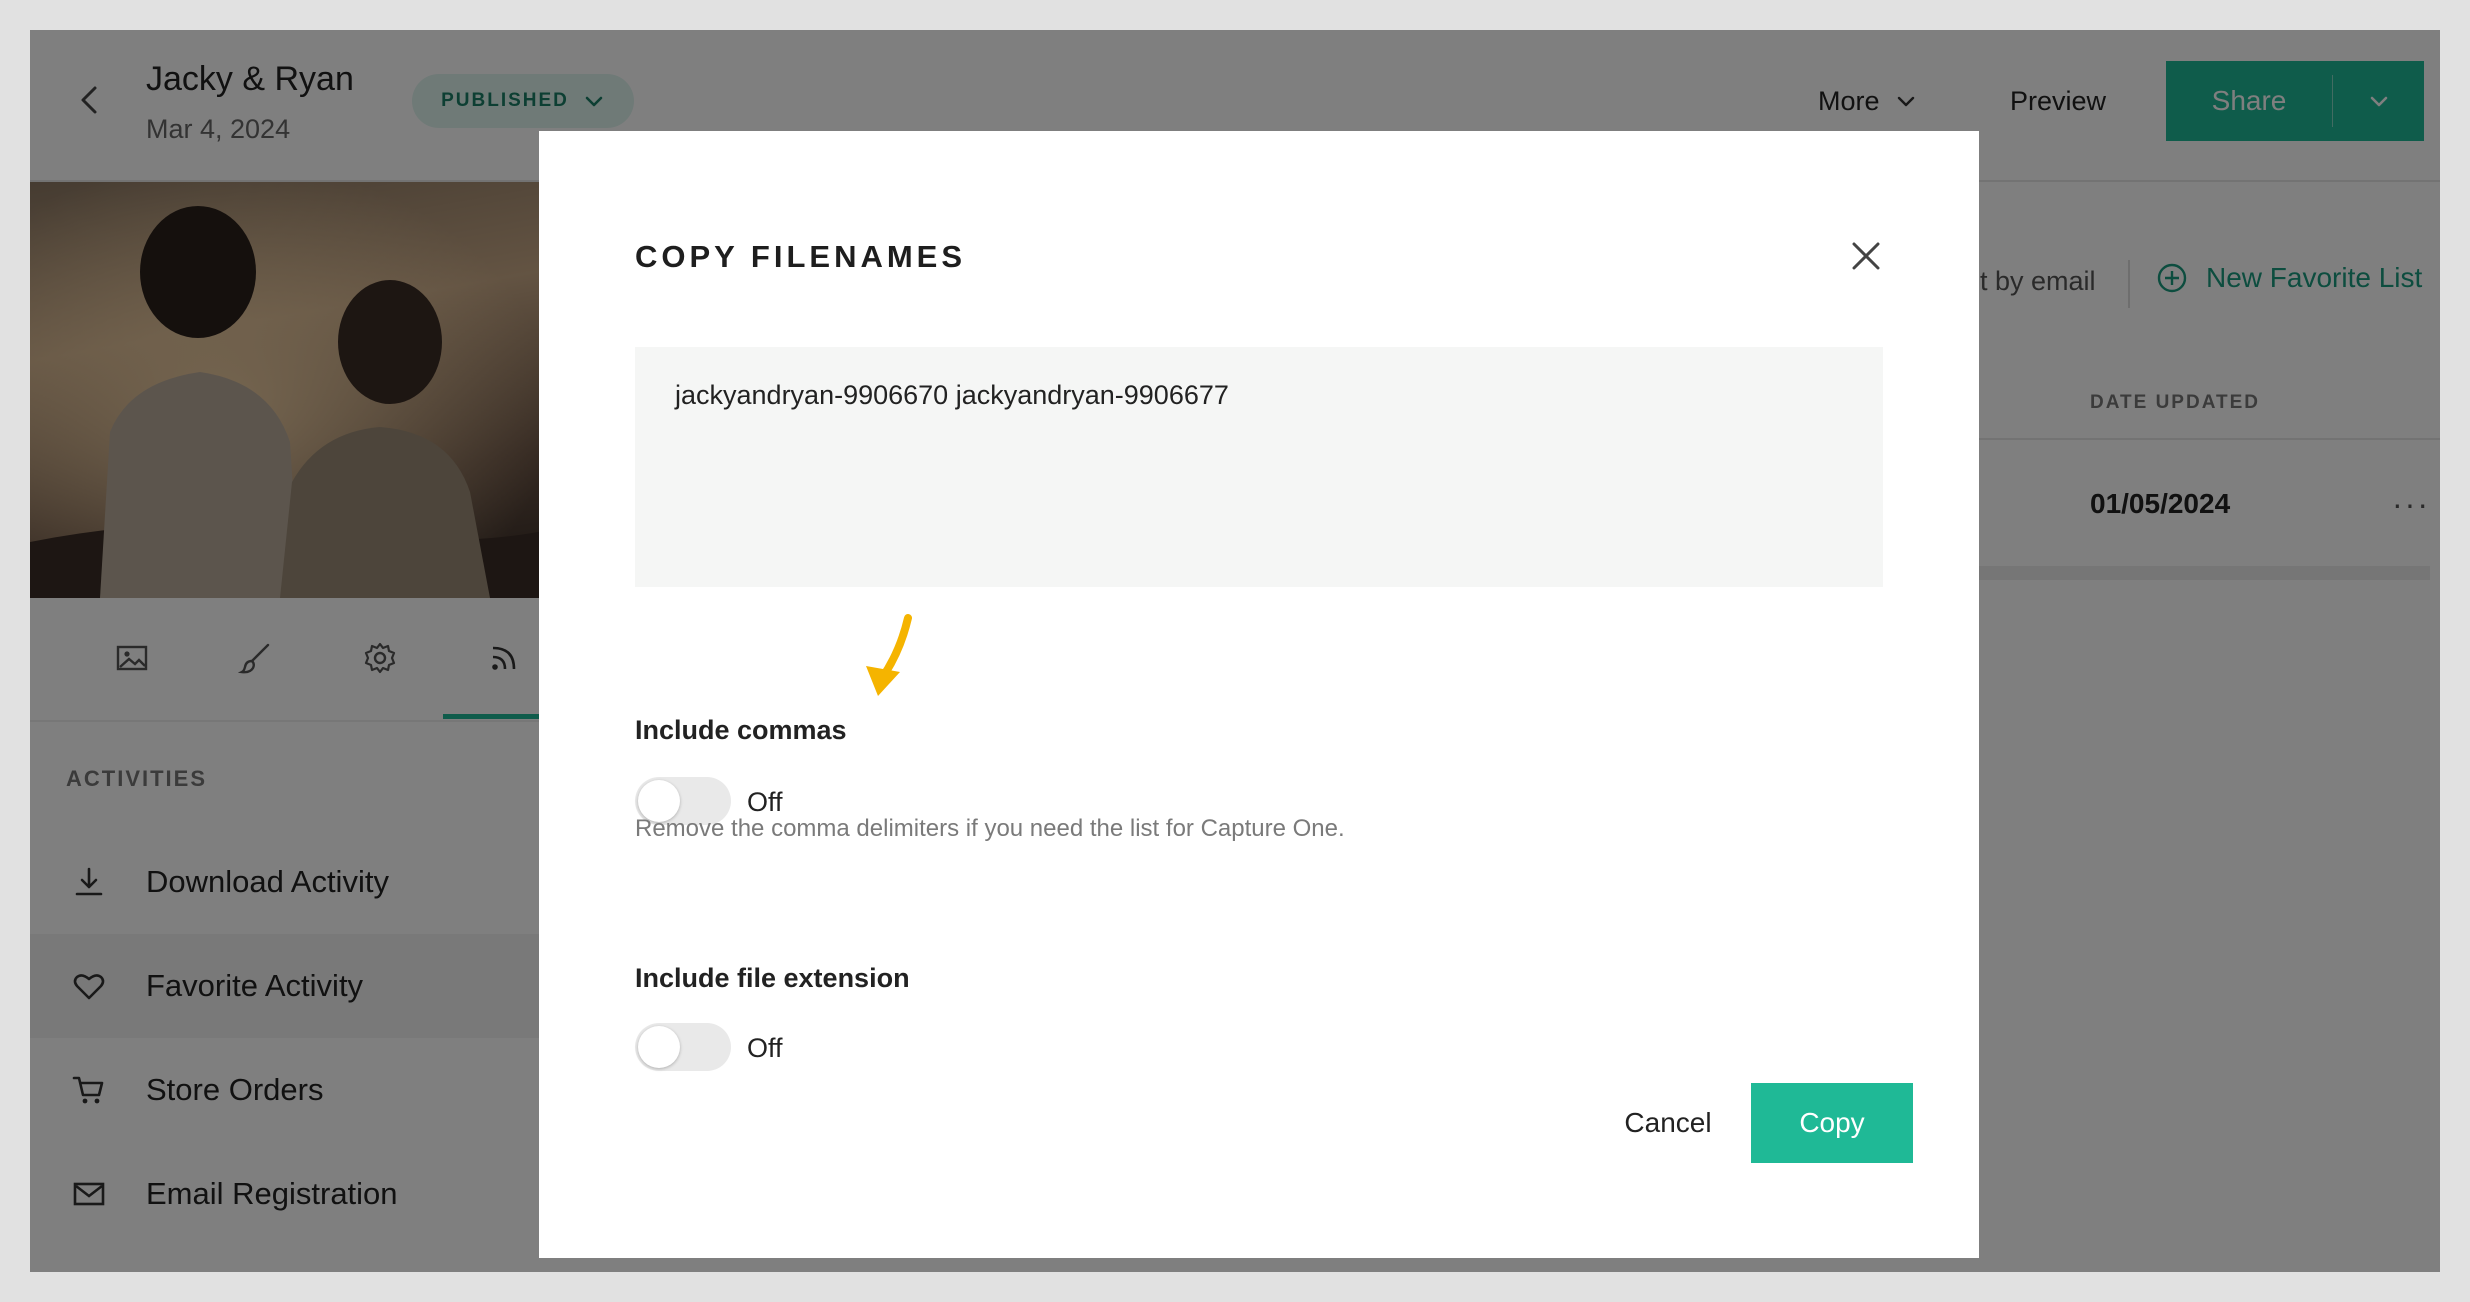 This screenshot has width=2470, height=1302. What do you see at coordinates (765, 1048) in the screenshot?
I see `include-extension-state: Off` at bounding box center [765, 1048].